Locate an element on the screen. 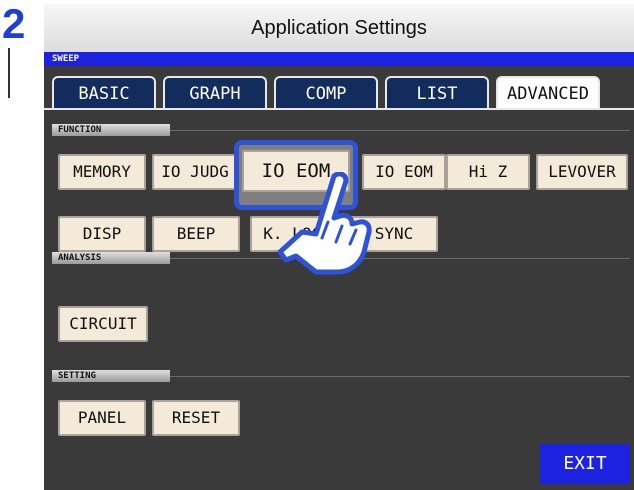  reset-button: RESET is located at coordinates (196, 418).